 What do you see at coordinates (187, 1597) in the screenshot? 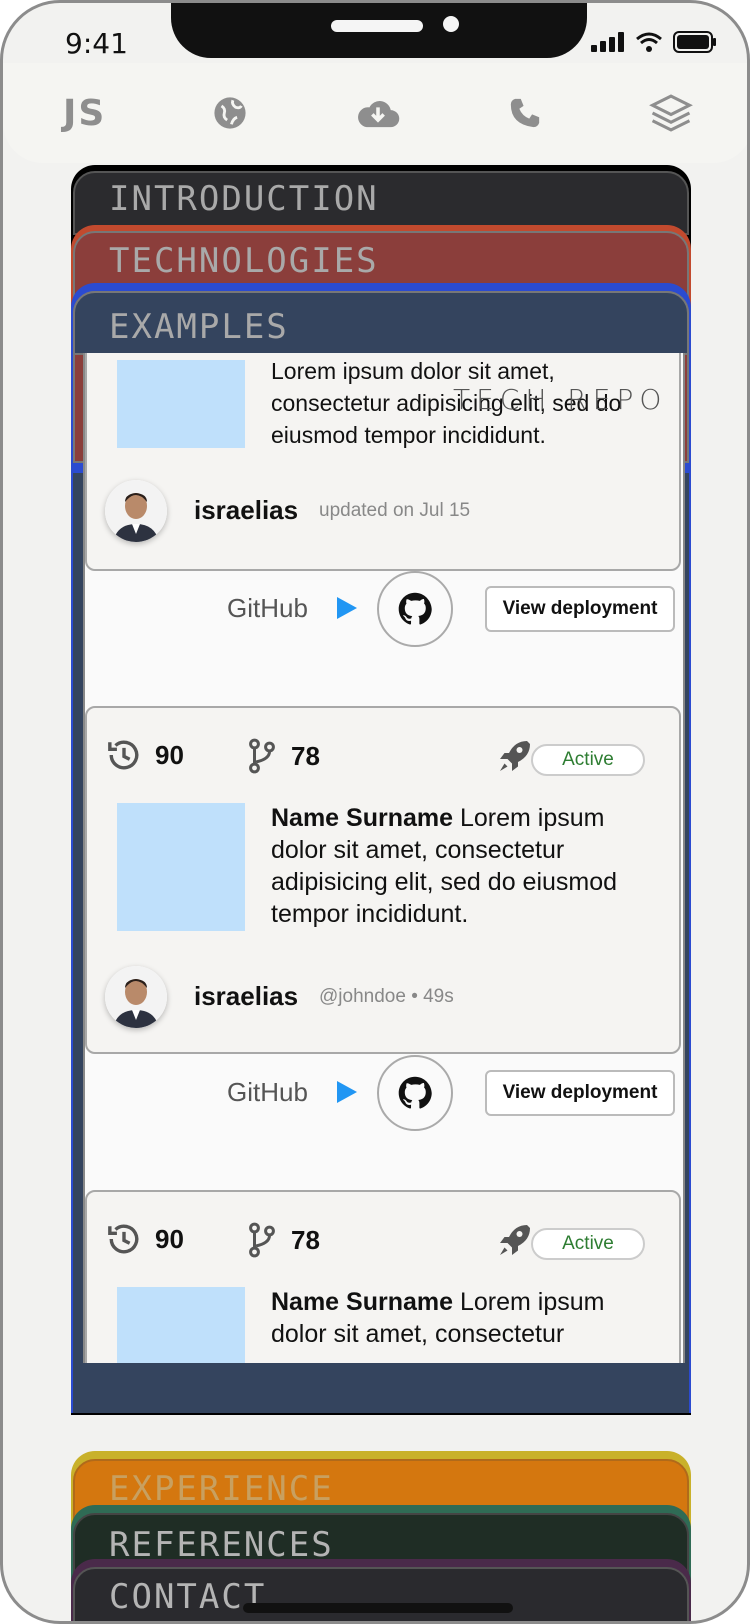
I see `tab-contact: CONTACT` at bounding box center [187, 1597].